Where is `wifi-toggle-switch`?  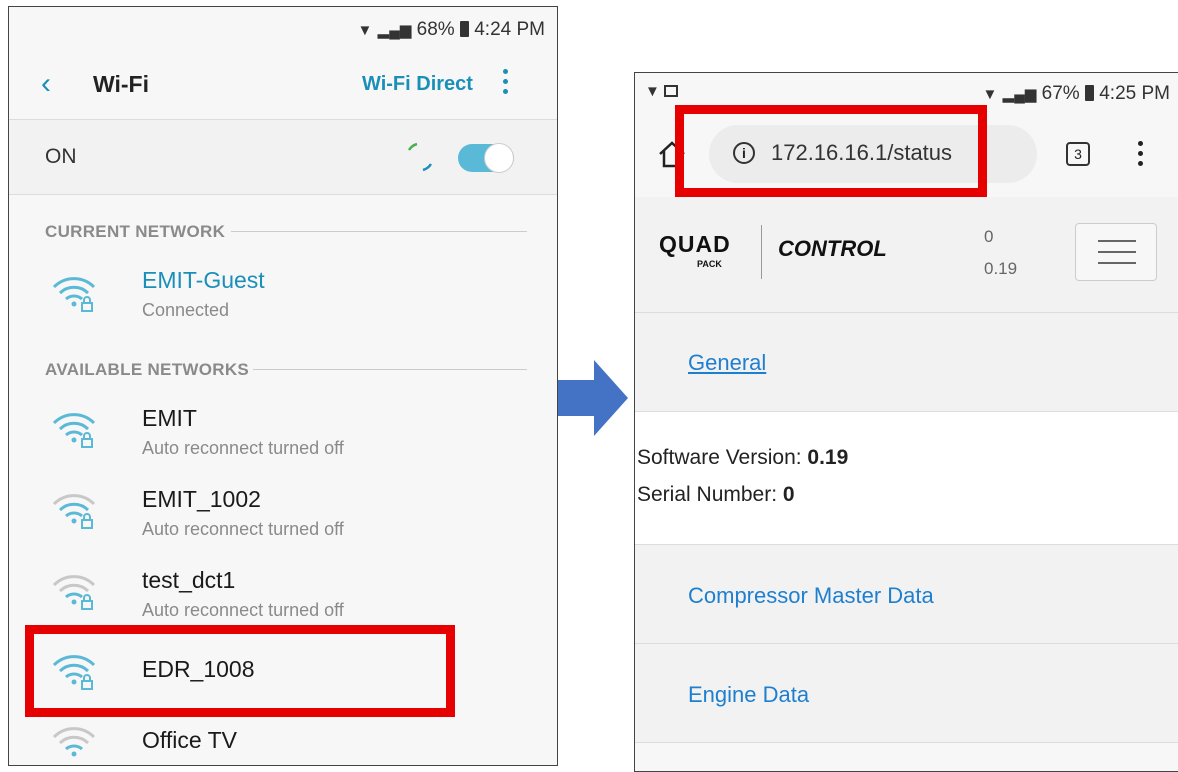
wifi-toggle-switch is located at coordinates (486, 158).